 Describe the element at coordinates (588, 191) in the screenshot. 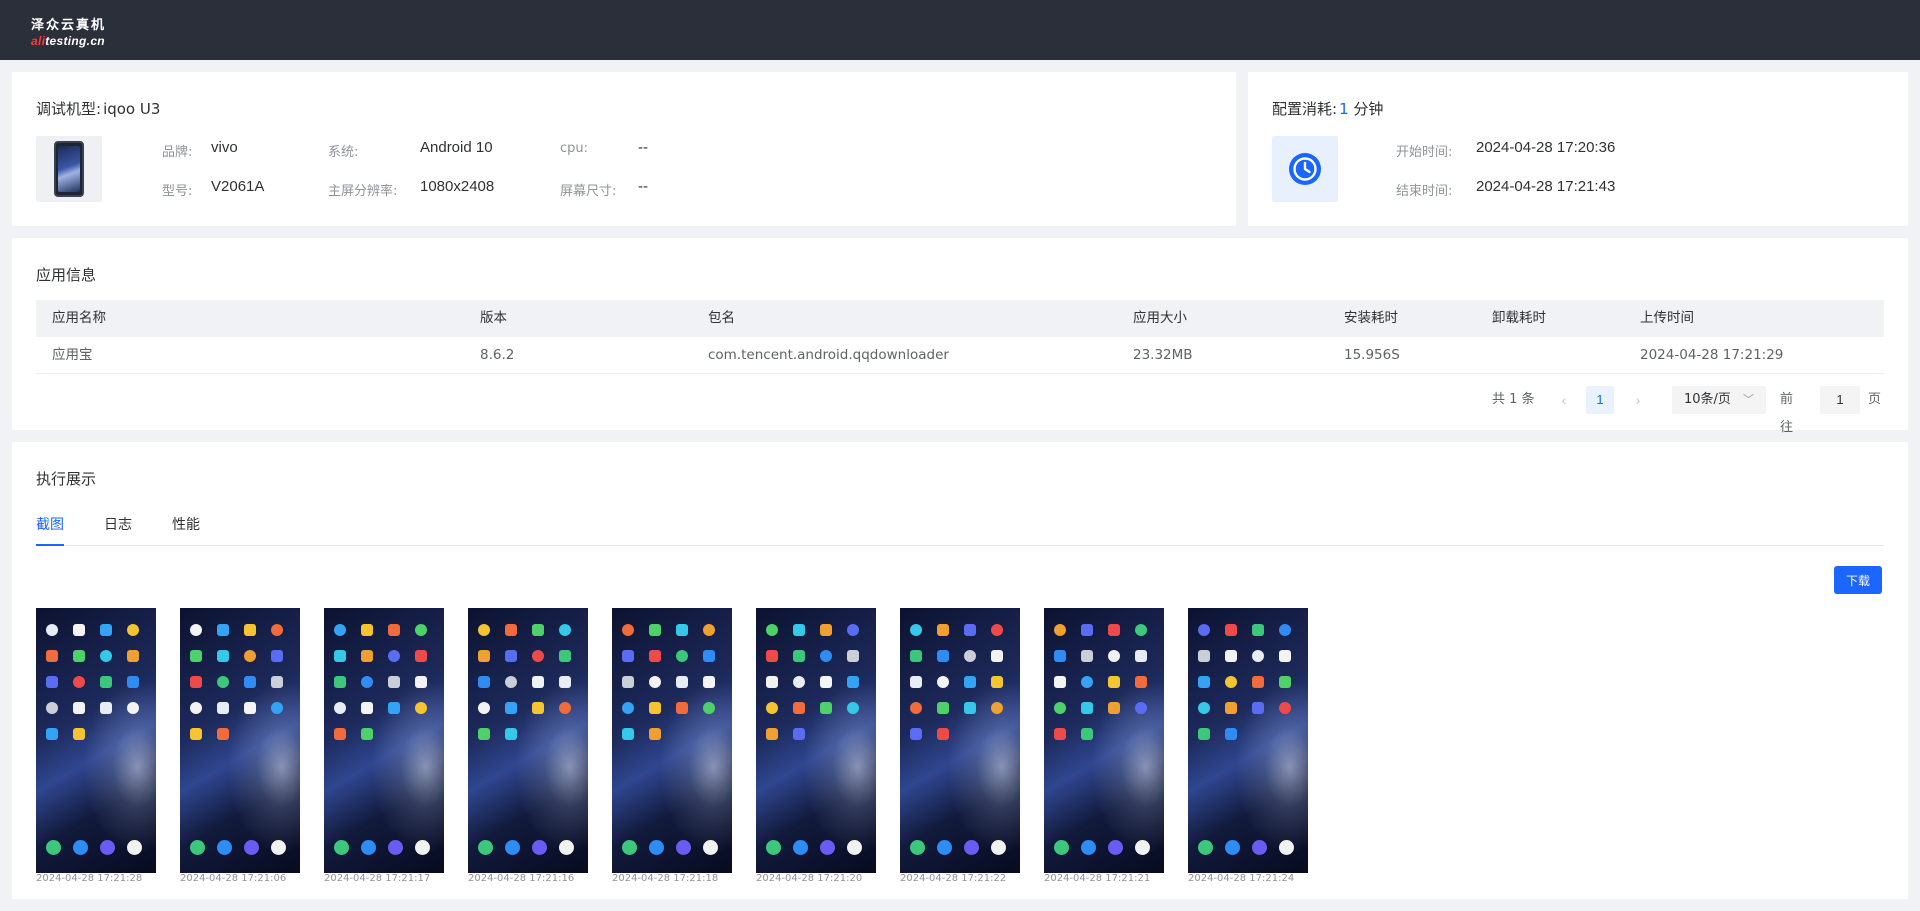

I see `screen-size-label: 屏幕尺寸:` at that location.